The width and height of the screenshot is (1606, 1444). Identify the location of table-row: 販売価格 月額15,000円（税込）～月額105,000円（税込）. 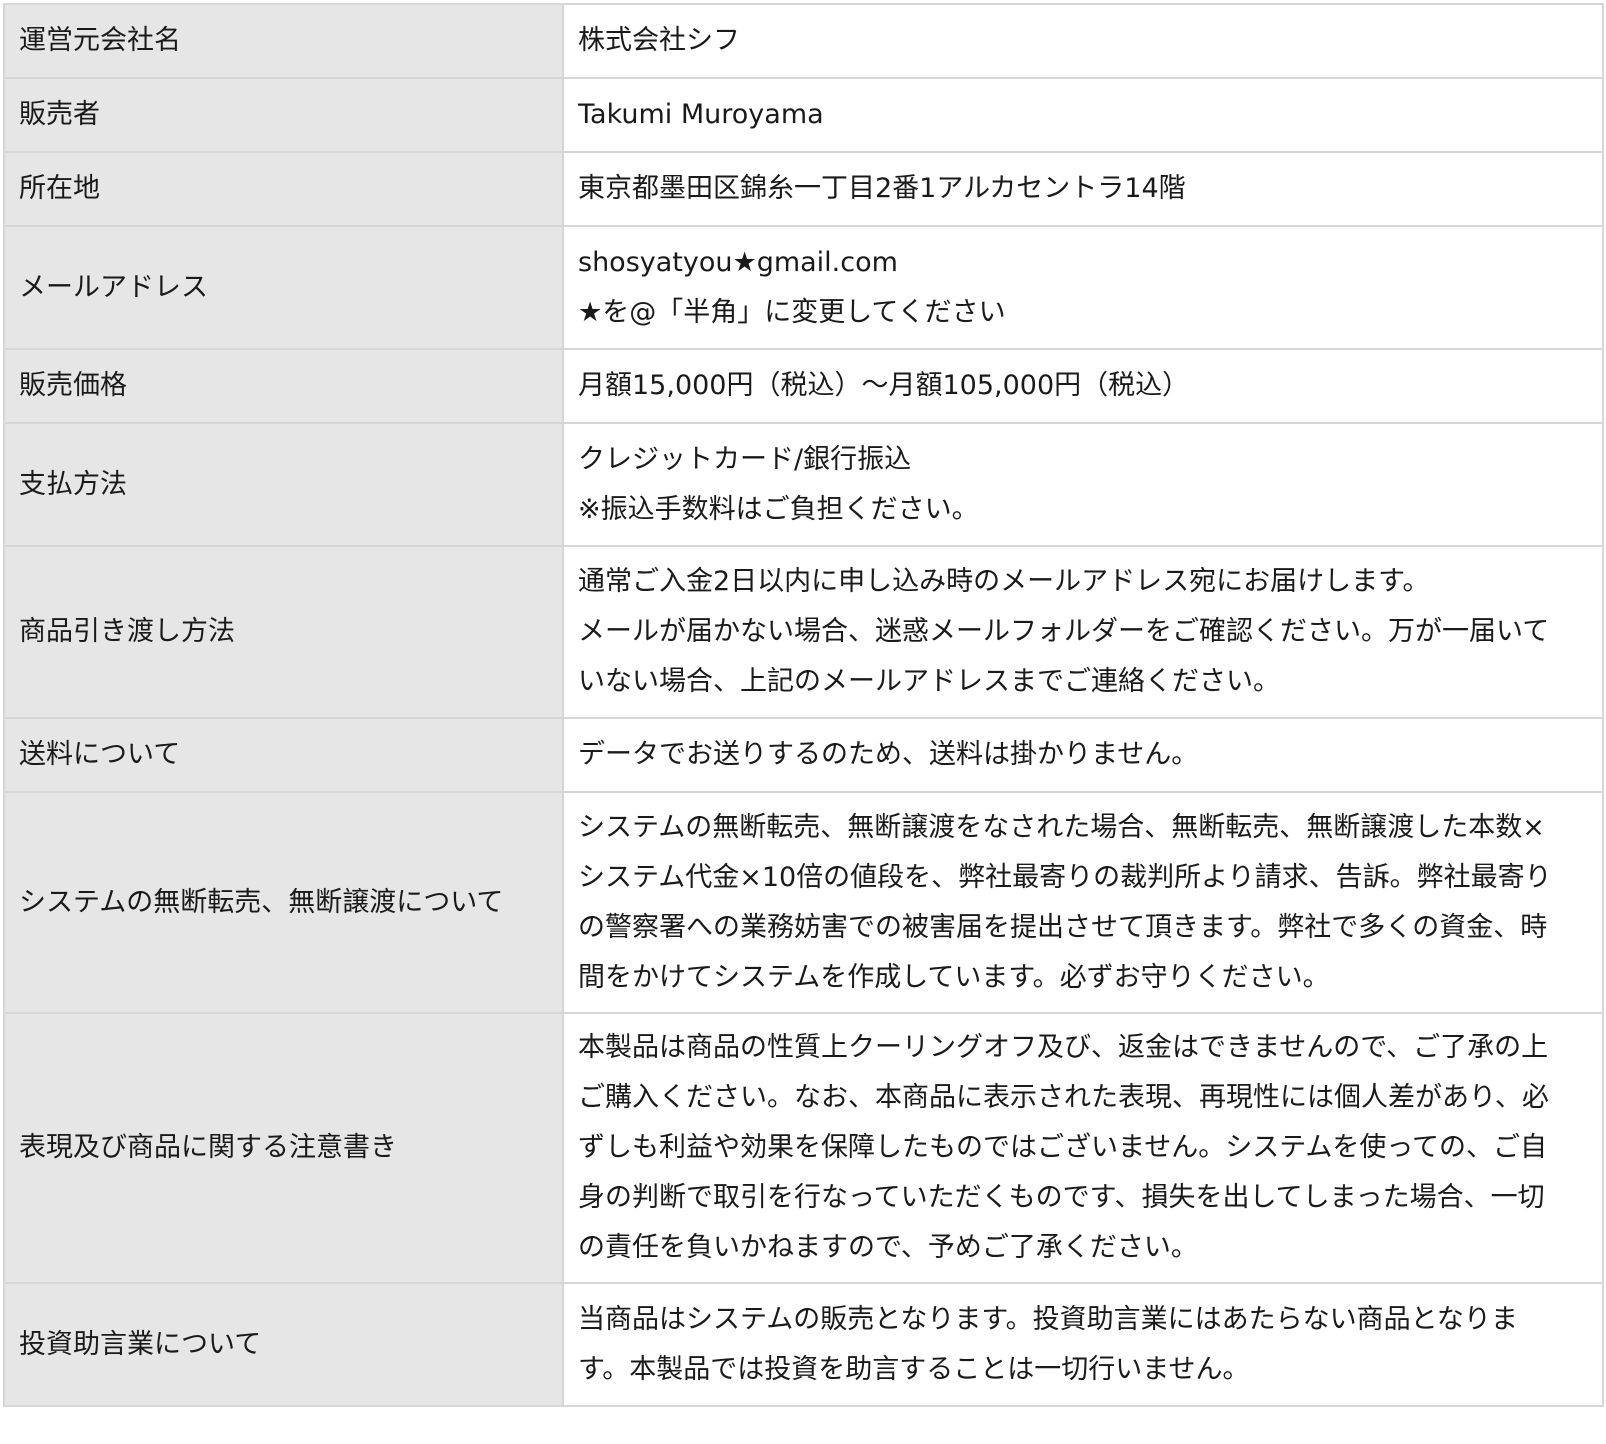
(803, 386).